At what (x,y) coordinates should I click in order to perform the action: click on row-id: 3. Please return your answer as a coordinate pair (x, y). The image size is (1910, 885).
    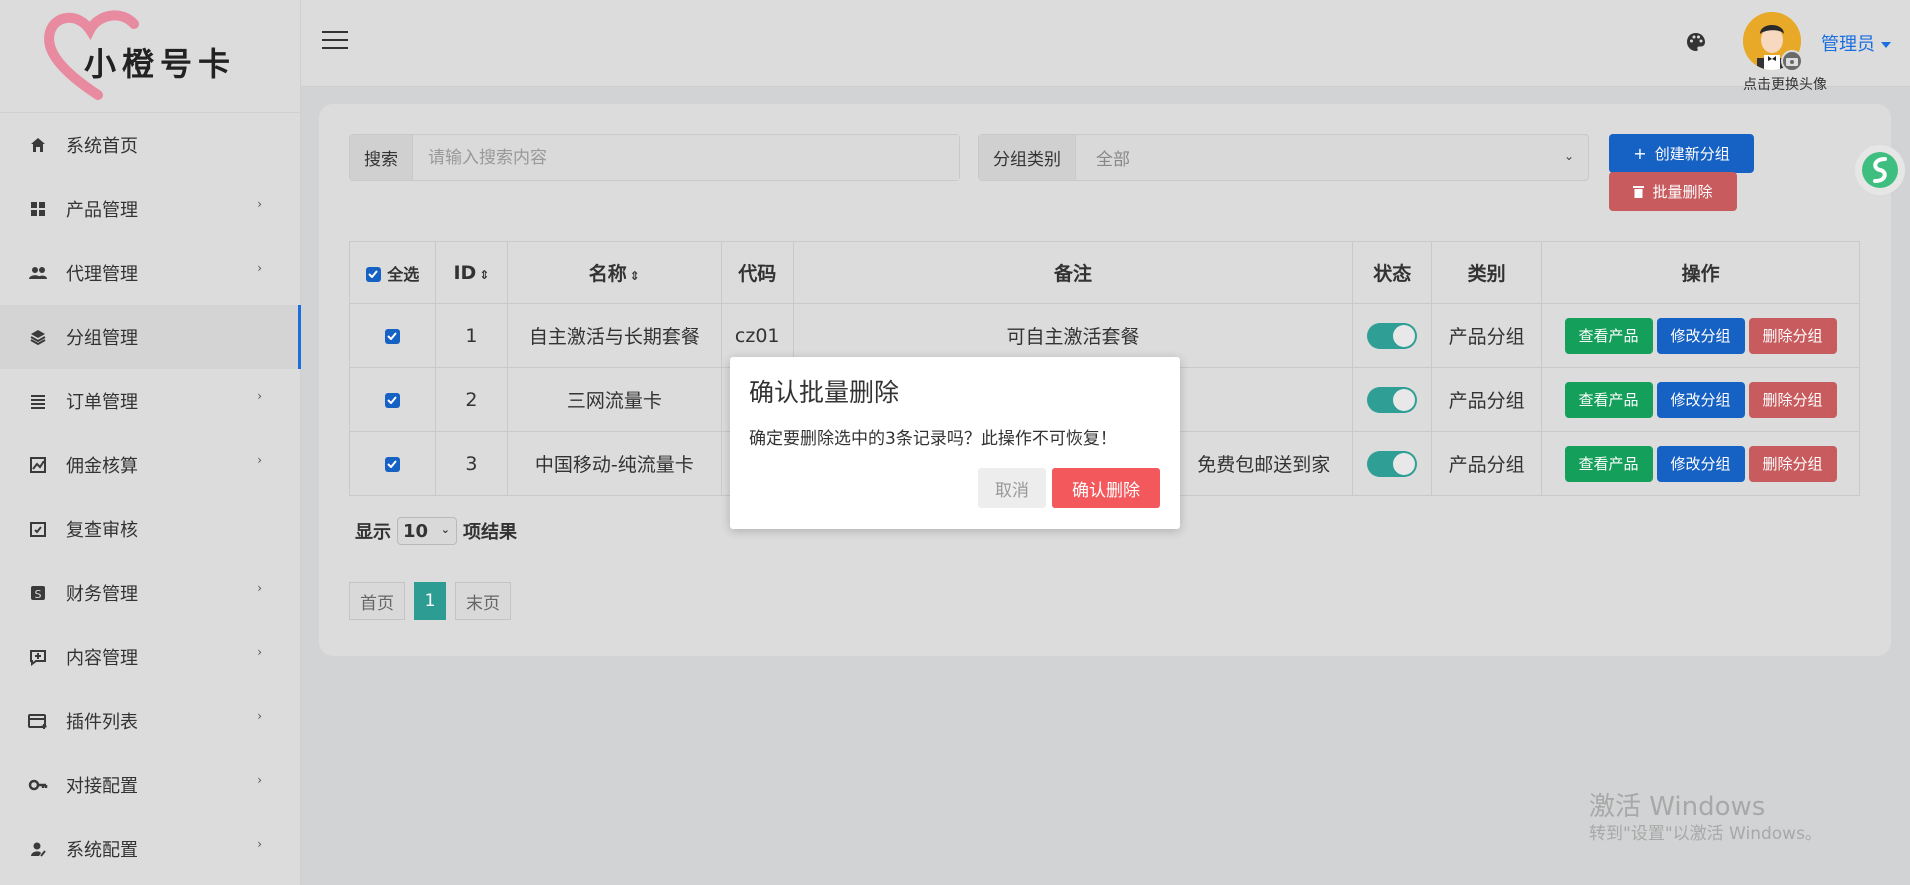
    Looking at the image, I should click on (471, 463).